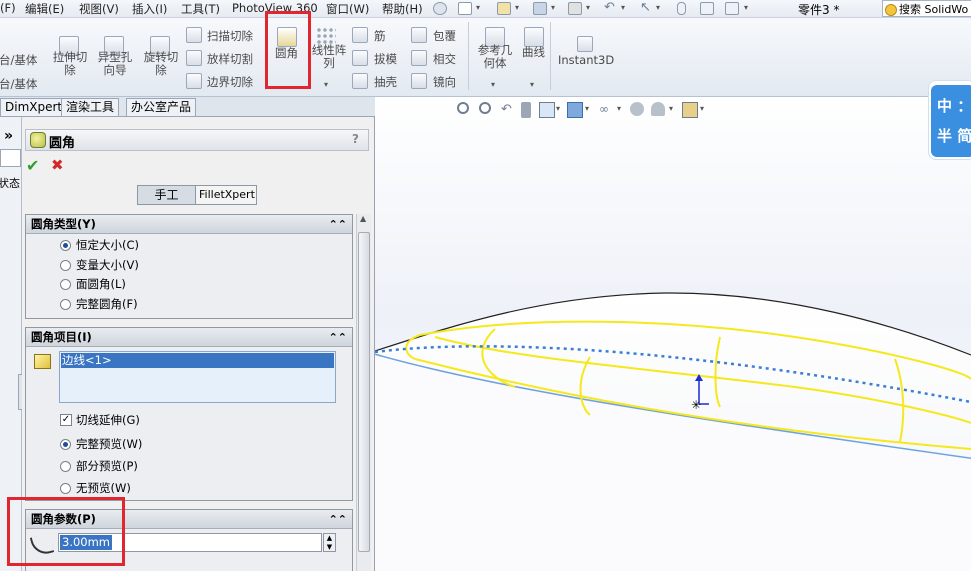 The height and width of the screenshot is (571, 971). What do you see at coordinates (161, 64) in the screenshot?
I see `revolve-cut-button: 旋转切 除` at bounding box center [161, 64].